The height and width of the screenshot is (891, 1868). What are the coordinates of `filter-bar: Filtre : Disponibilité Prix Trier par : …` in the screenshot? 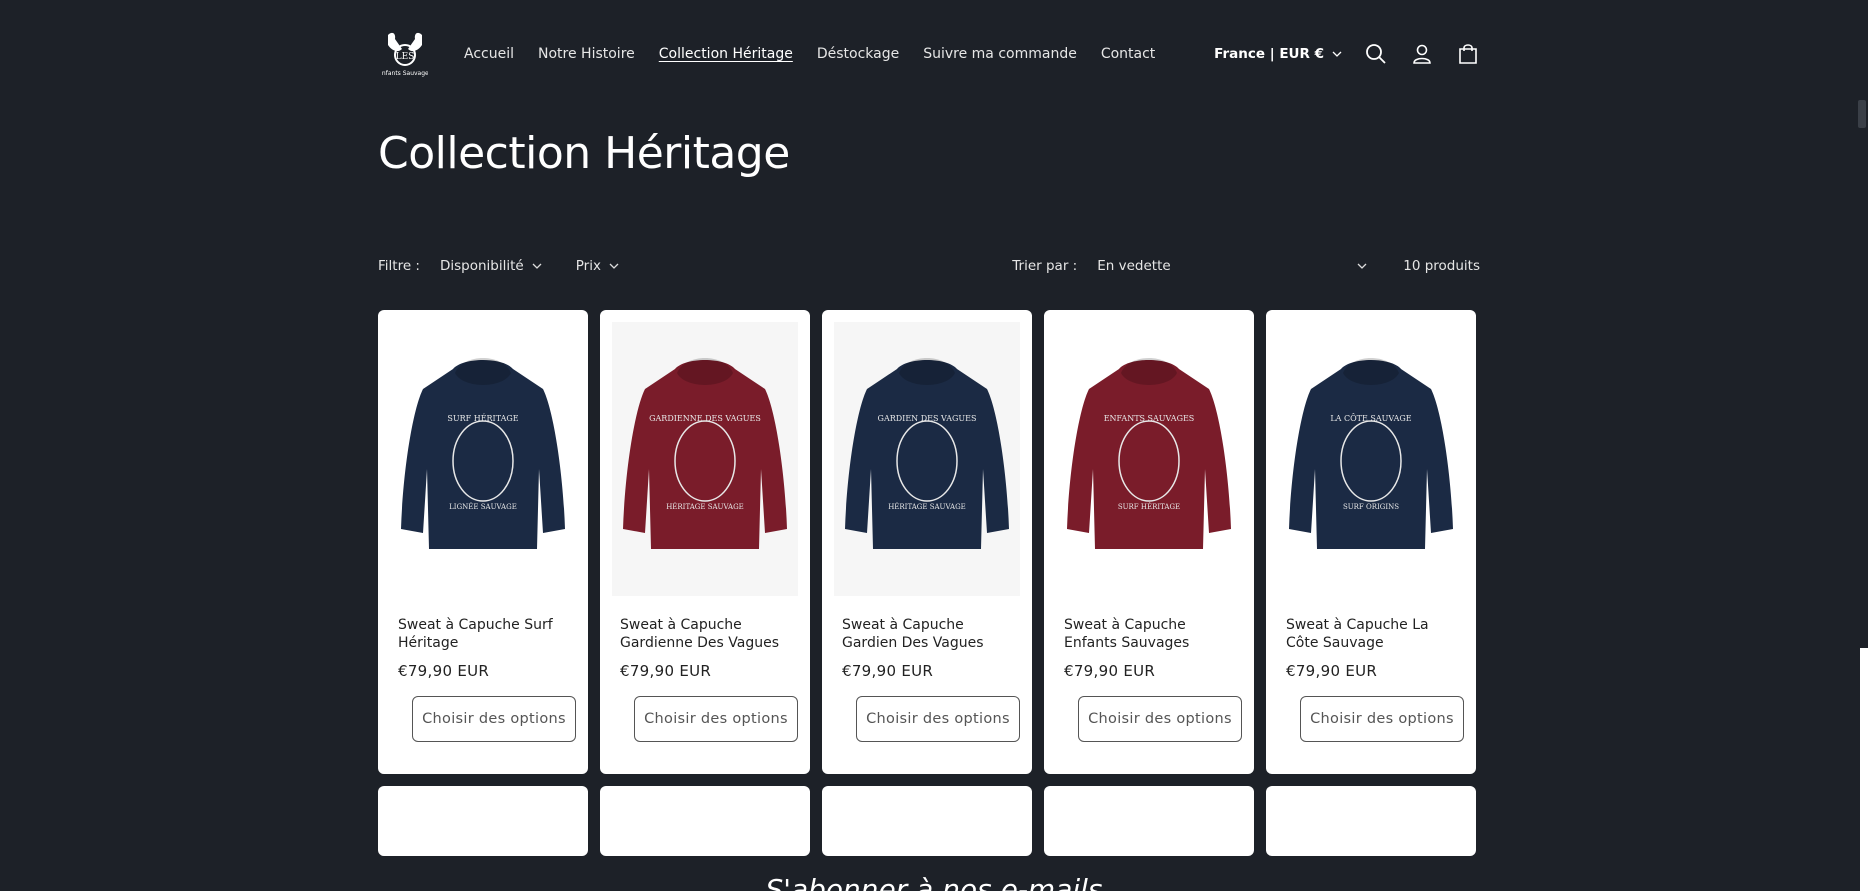 It's located at (929, 266).